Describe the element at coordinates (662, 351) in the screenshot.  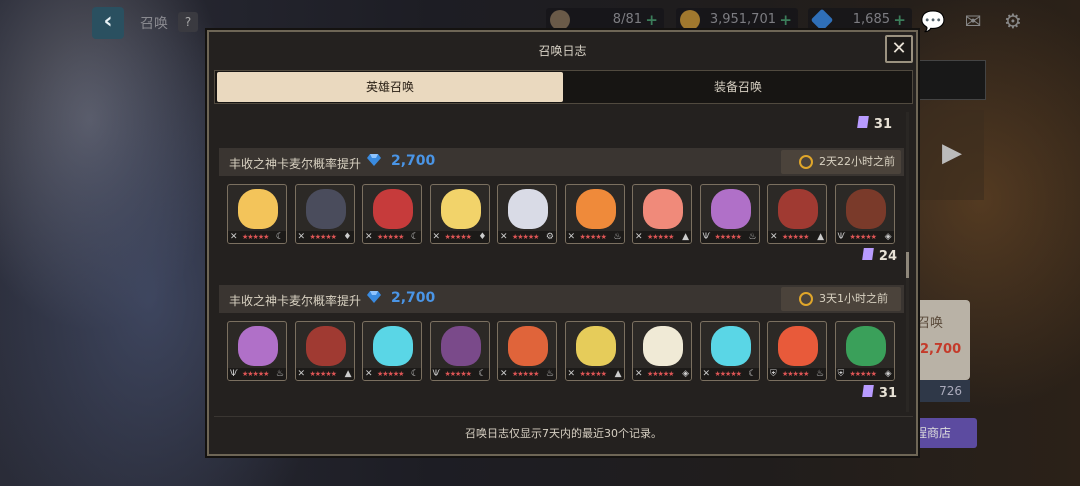
I see `hero-portrait: ✕ ★★★★★ ◈` at that location.